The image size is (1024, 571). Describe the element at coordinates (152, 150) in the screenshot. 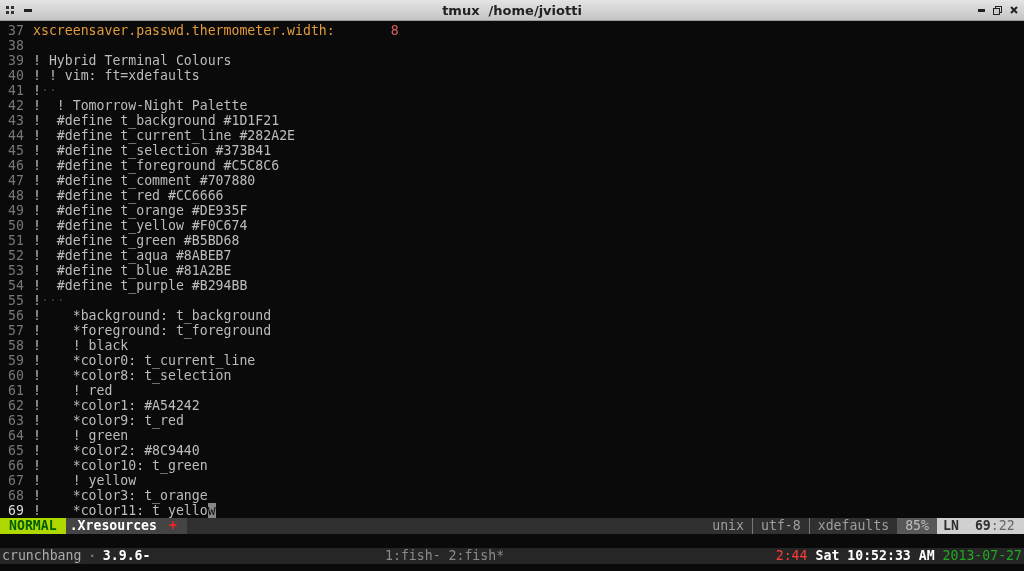

I see `code-text: ! #define t_selection #373B41` at that location.